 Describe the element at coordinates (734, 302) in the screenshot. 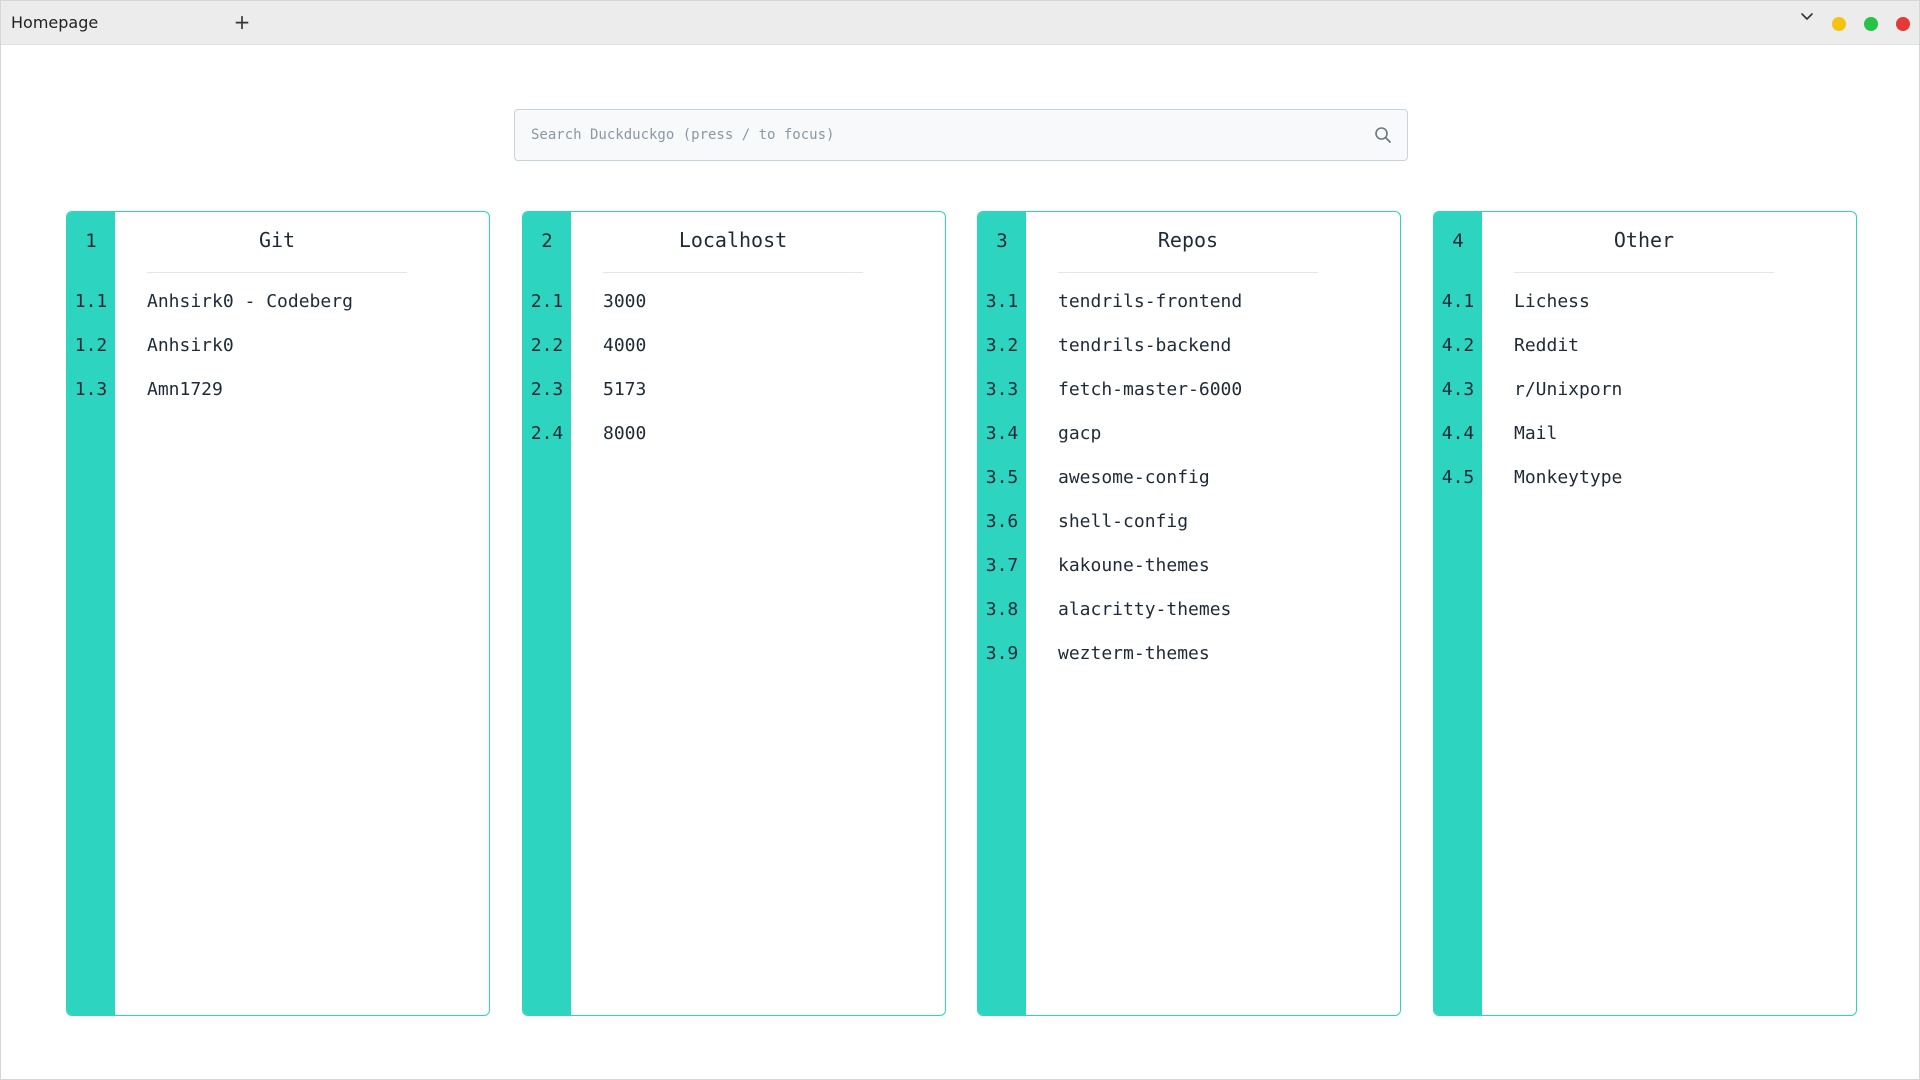

I see `link-item: 2.1 3000` at that location.